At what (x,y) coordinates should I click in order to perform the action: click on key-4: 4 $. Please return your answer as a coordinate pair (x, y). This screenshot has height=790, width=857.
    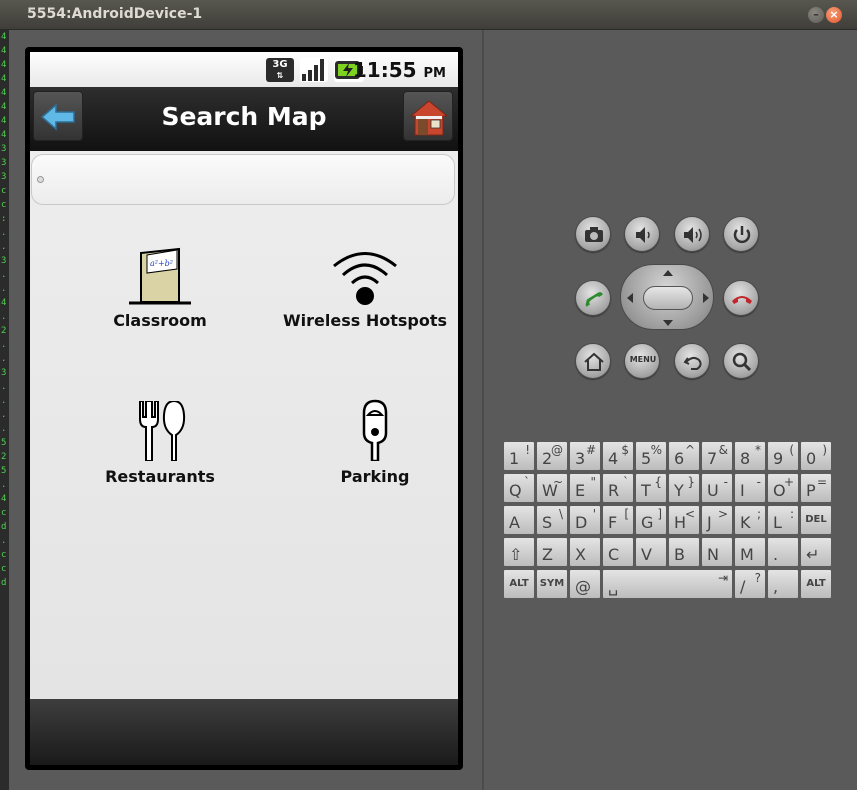
    Looking at the image, I should click on (618, 456).